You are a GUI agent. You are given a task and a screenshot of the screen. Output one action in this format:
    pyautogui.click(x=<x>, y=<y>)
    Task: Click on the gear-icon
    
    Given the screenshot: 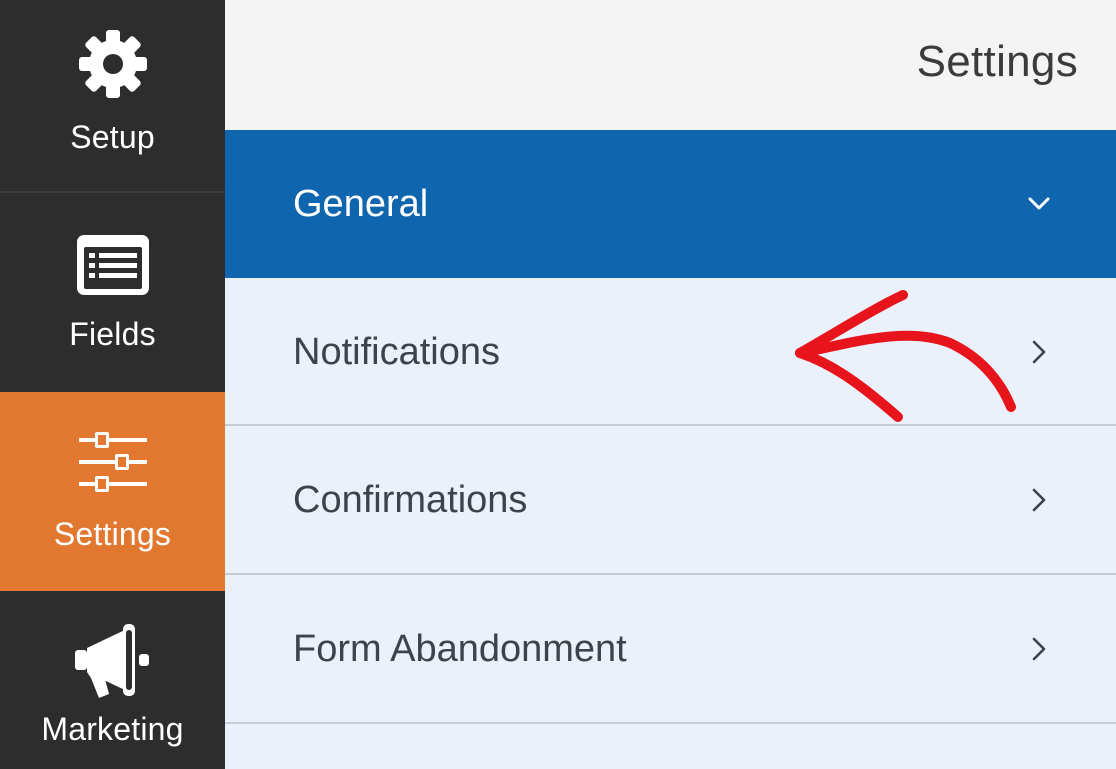 What is the action you would take?
    pyautogui.click(x=112, y=64)
    